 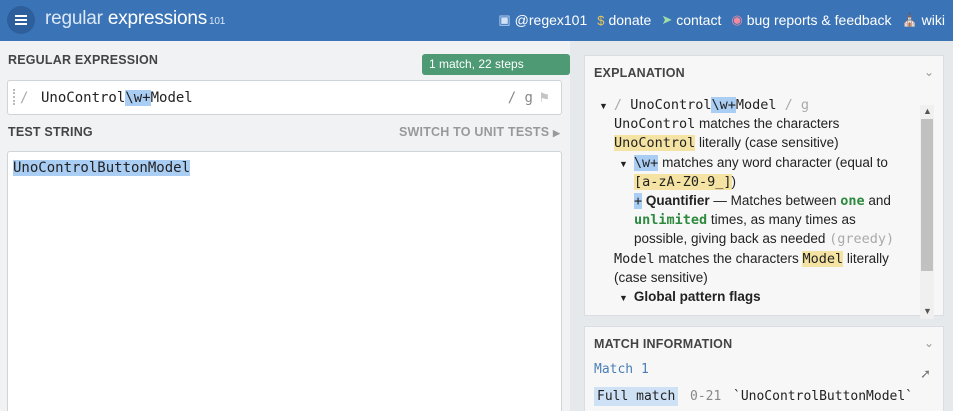 What do you see at coordinates (639, 73) in the screenshot?
I see `explanation-title: EXPLANATION` at bounding box center [639, 73].